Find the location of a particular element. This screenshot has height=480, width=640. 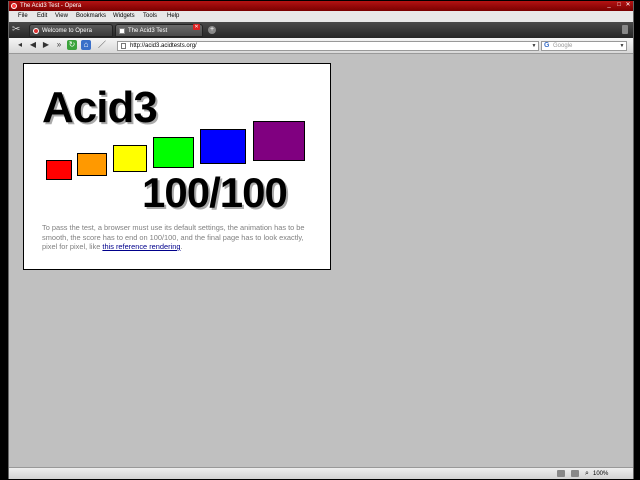

reload-icon: ↻ is located at coordinates (72, 45).